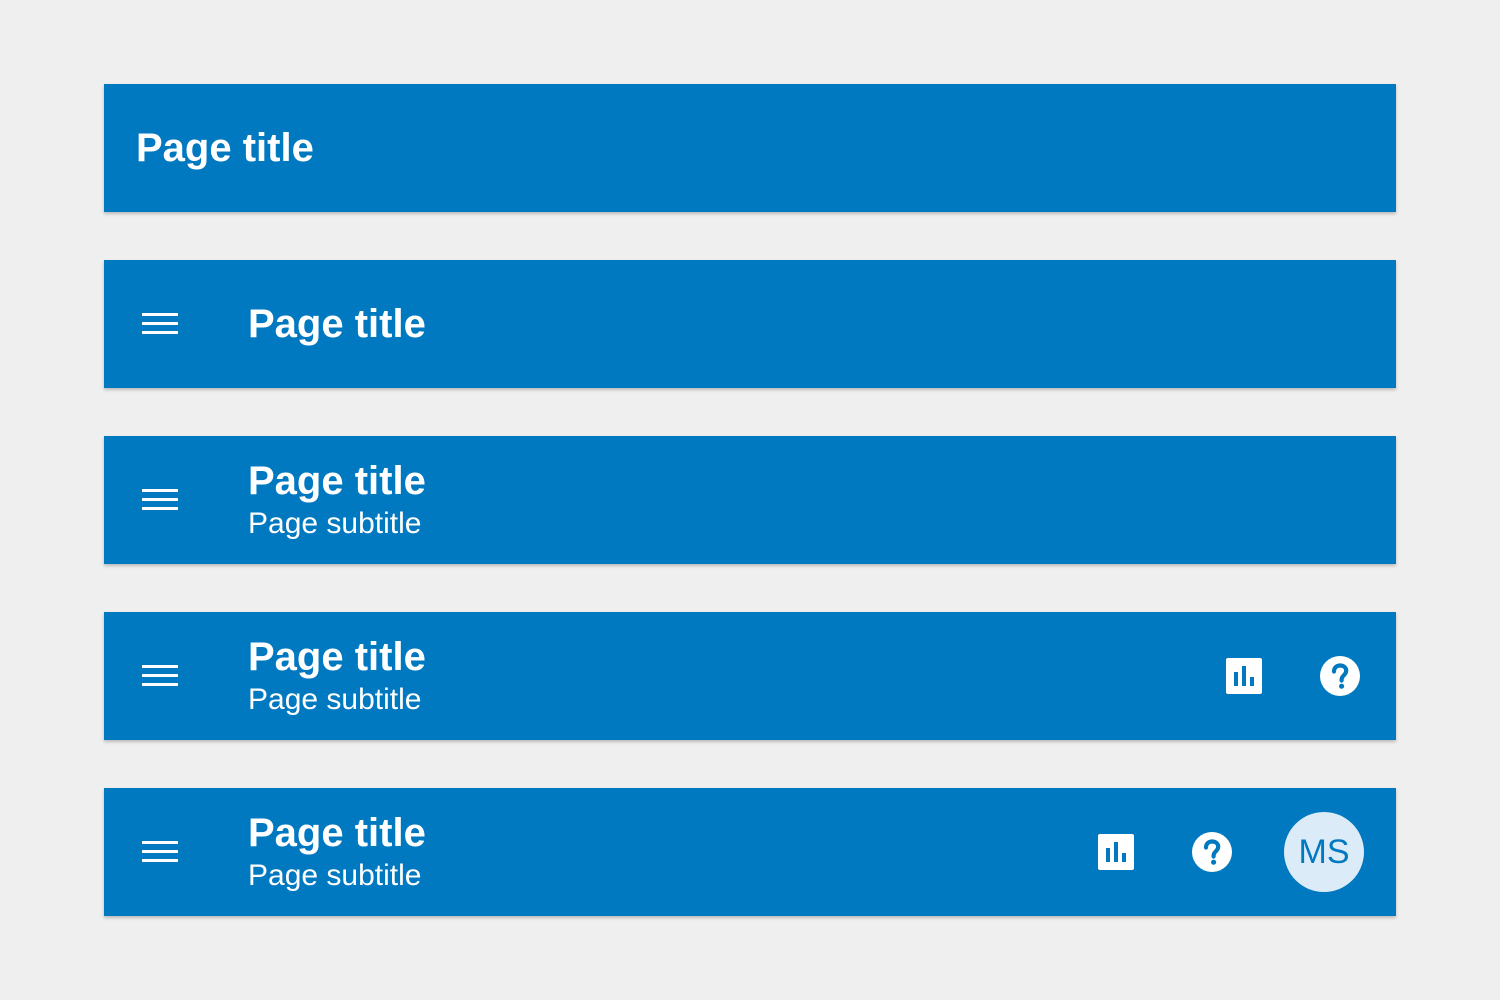  I want to click on avatar-initials: MS, so click(1324, 851).